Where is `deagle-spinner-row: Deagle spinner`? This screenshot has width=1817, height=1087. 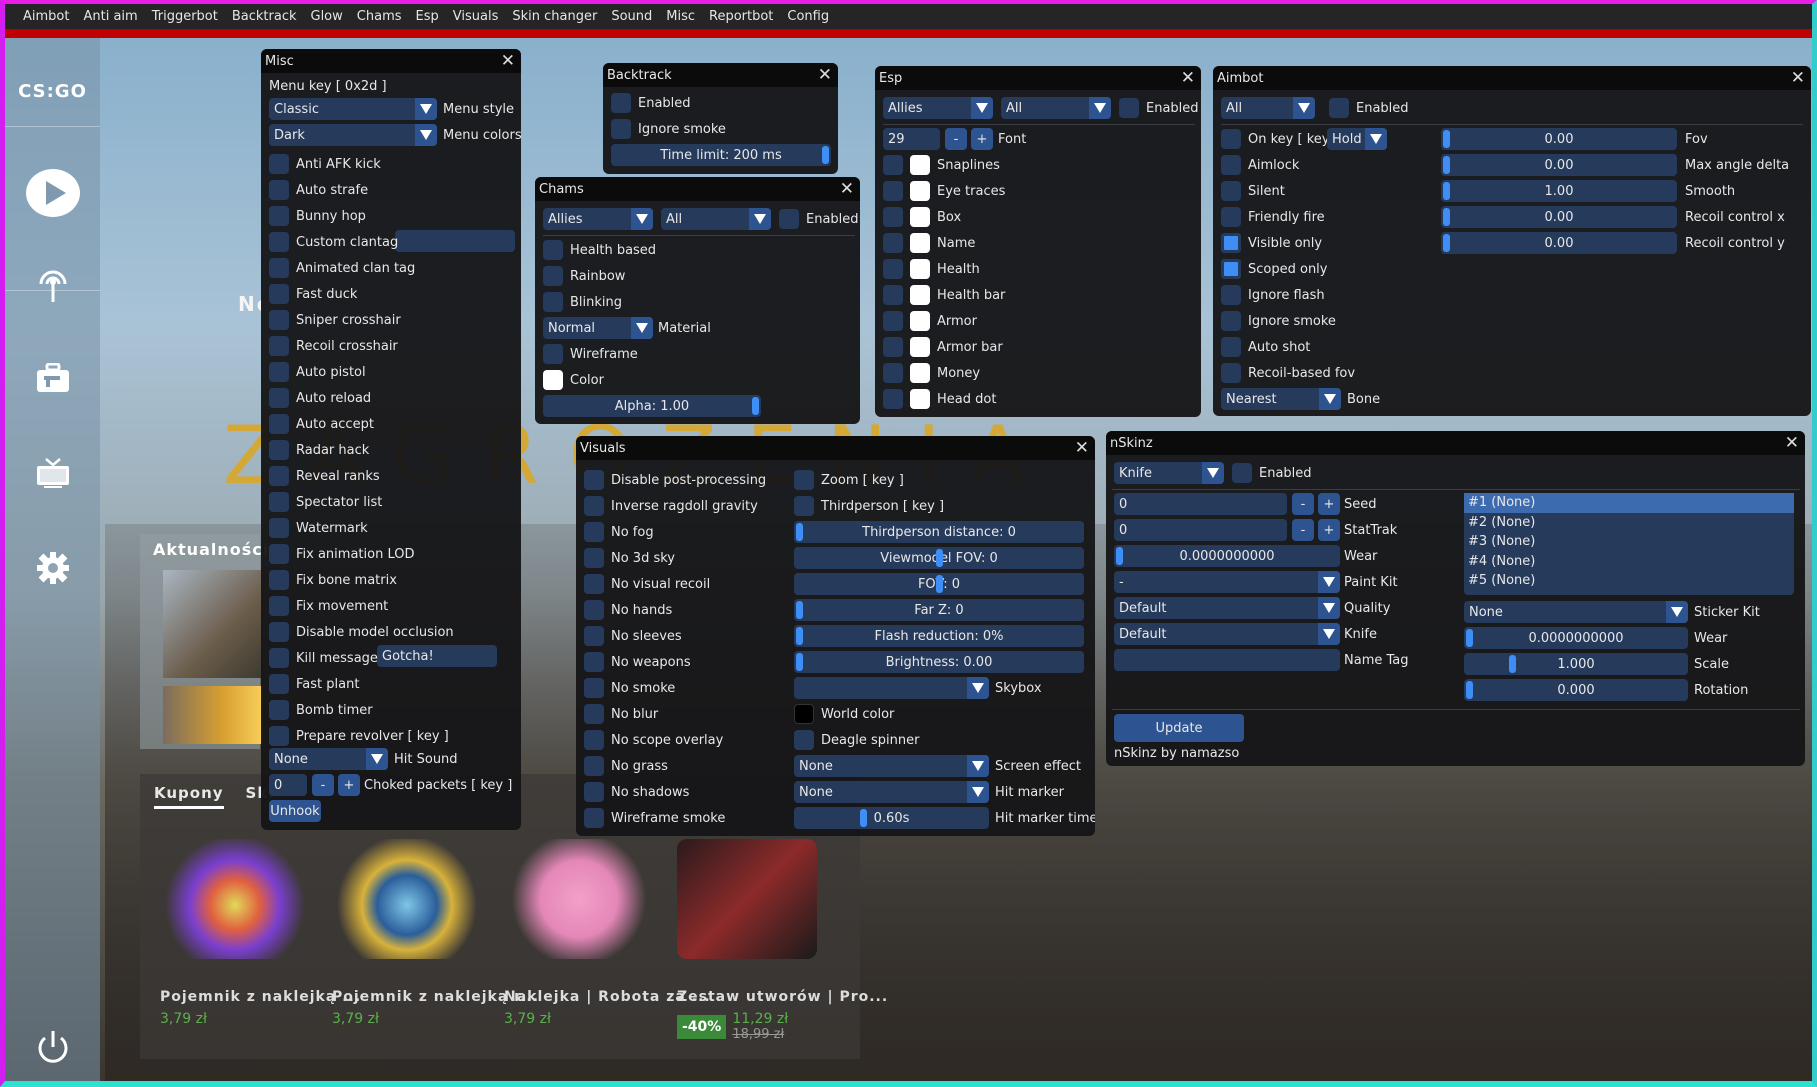 deagle-spinner-row: Deagle spinner is located at coordinates (856, 740).